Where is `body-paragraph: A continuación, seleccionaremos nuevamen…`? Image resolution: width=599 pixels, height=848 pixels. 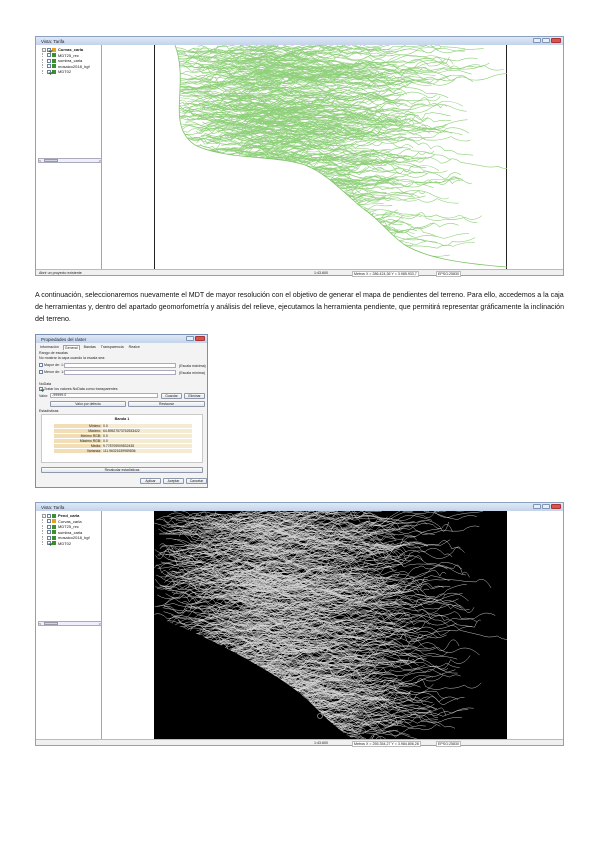 body-paragraph: A continuación, seleccionaremos nuevamen… is located at coordinates (300, 307).